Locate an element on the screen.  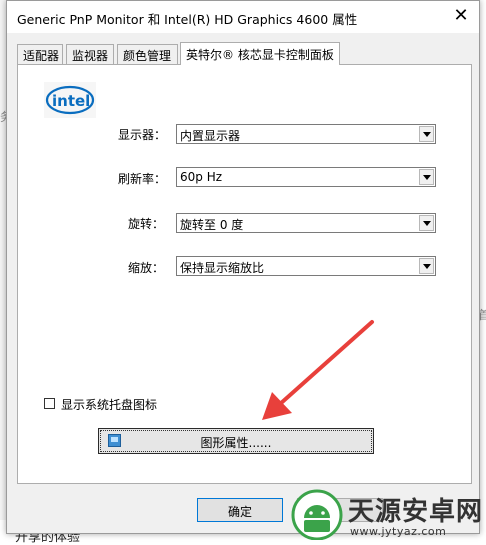
annotation-arrow is located at coordinates (318, 370).